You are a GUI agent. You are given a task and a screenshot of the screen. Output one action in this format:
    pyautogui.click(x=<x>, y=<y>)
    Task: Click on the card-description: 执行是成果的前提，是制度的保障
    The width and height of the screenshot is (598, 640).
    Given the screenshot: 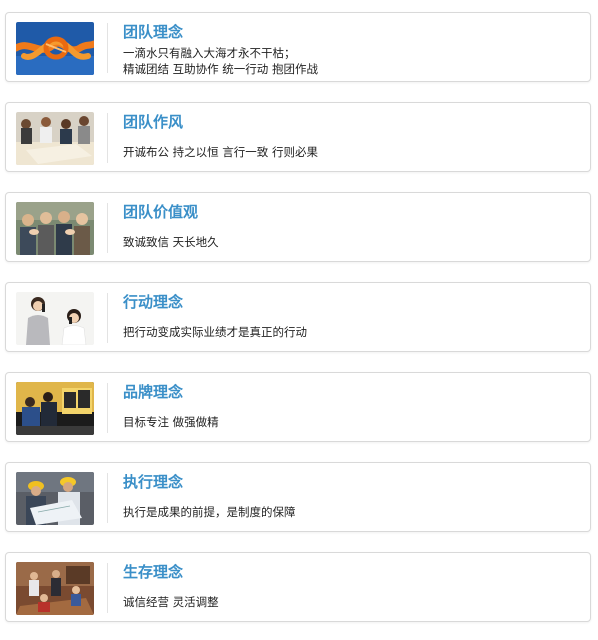 What is the action you would take?
    pyautogui.click(x=209, y=512)
    